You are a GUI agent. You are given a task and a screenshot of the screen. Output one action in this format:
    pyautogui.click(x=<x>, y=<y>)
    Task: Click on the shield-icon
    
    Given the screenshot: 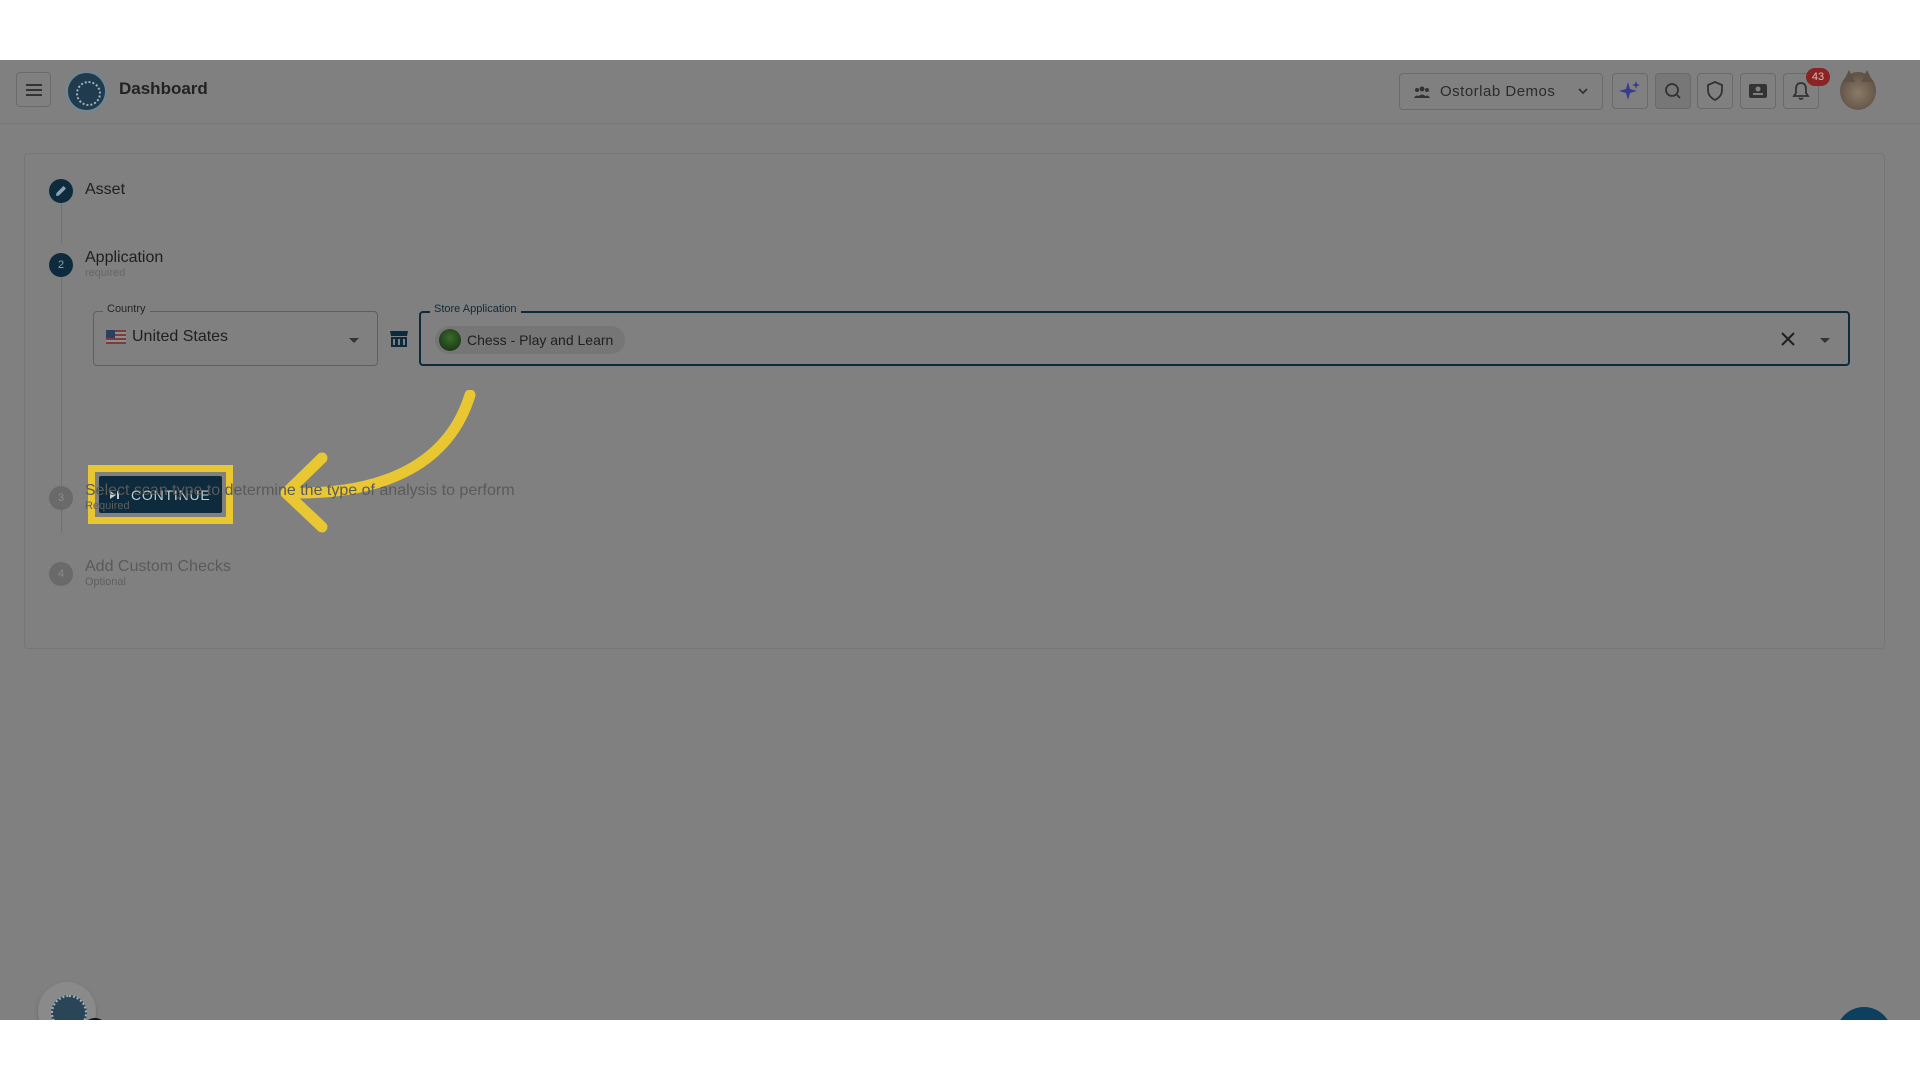 What is the action you would take?
    pyautogui.click(x=1715, y=91)
    